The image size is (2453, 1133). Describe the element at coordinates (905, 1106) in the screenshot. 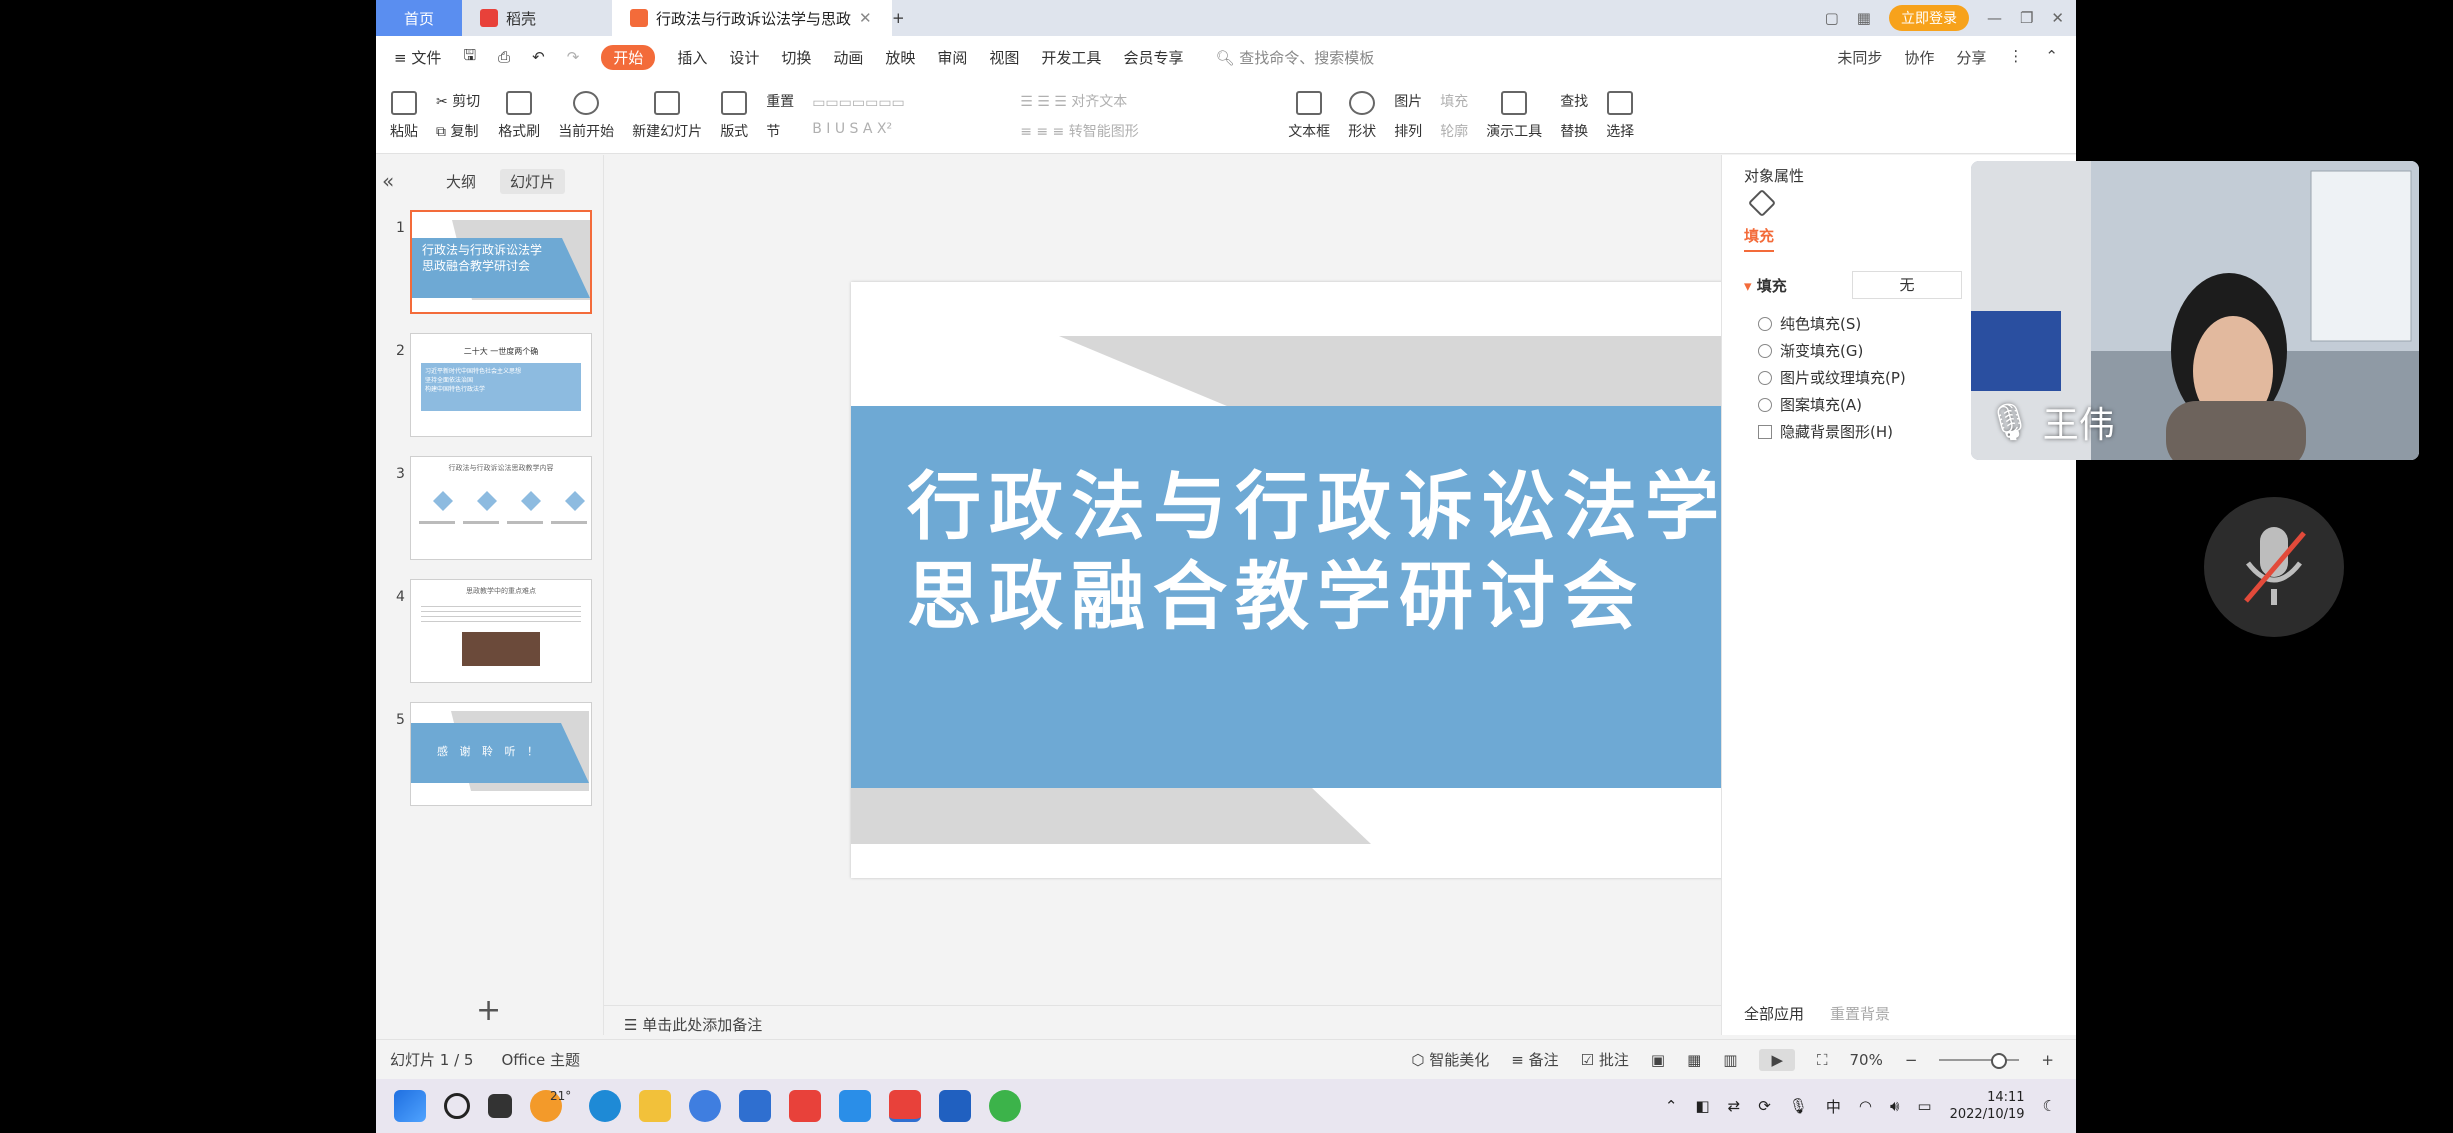

I see `wps-taskbar-icon` at that location.